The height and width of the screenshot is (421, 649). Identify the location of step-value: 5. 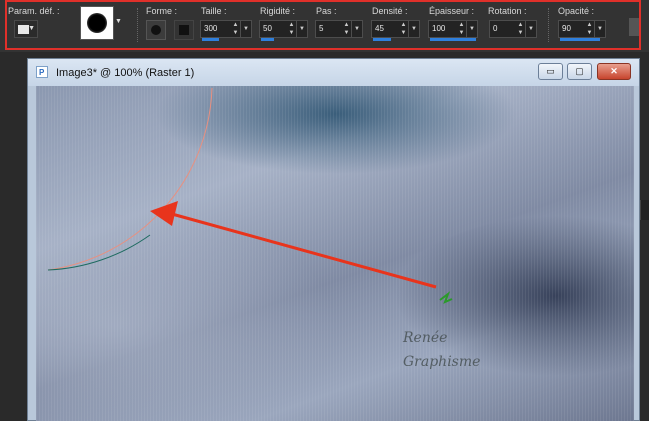
(321, 28).